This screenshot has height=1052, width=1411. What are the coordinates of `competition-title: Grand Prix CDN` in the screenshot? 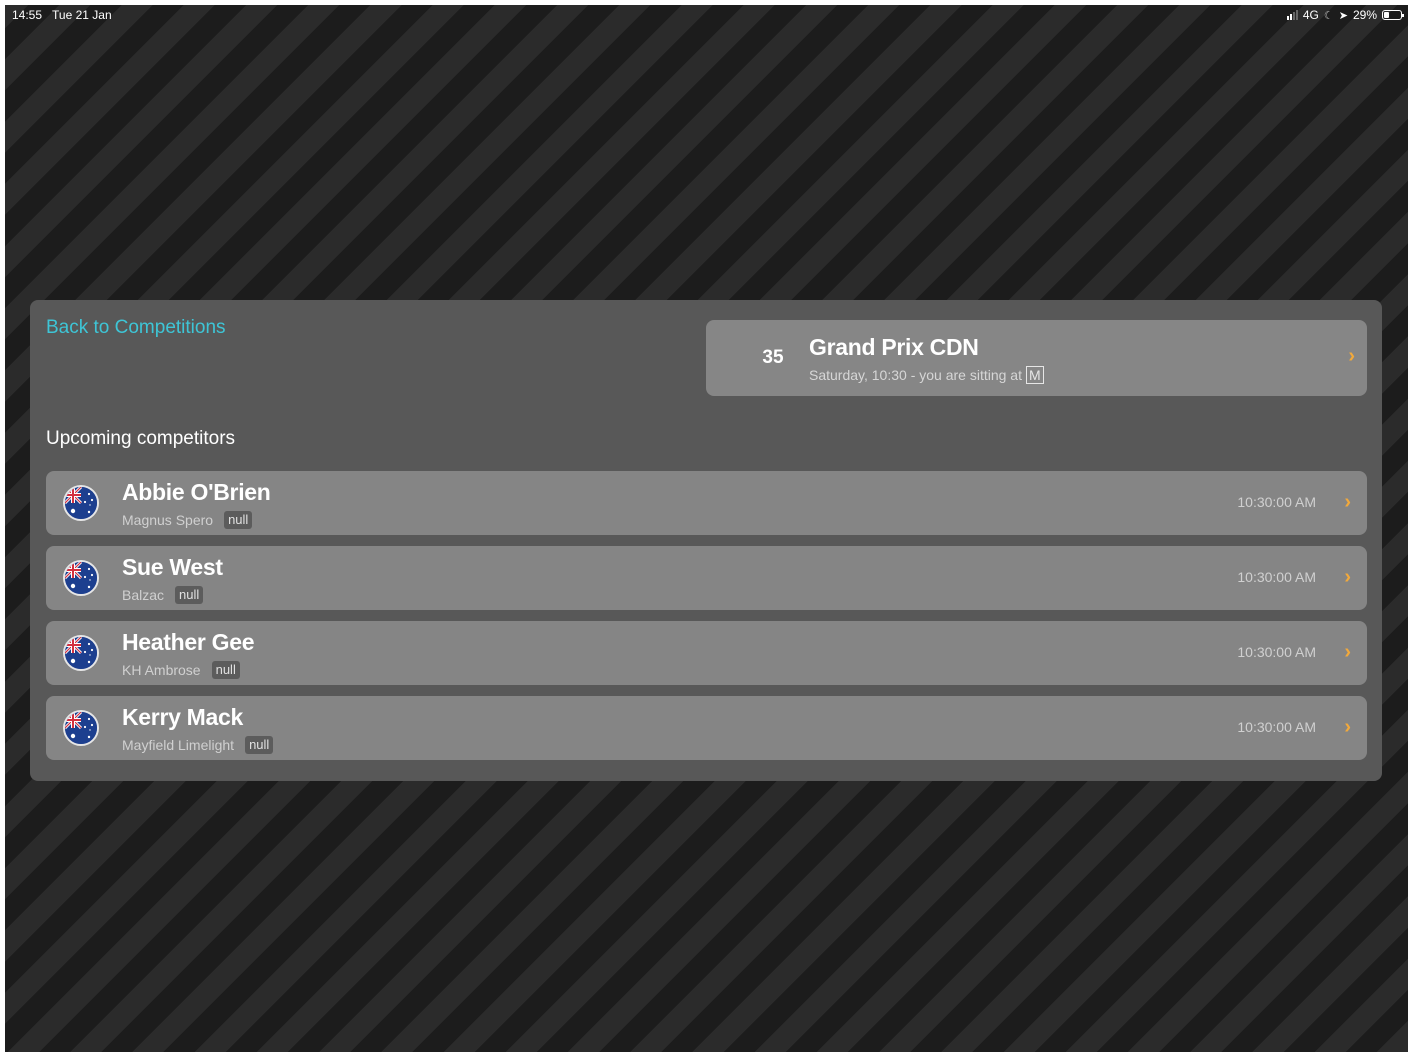 It's located at (894, 347).